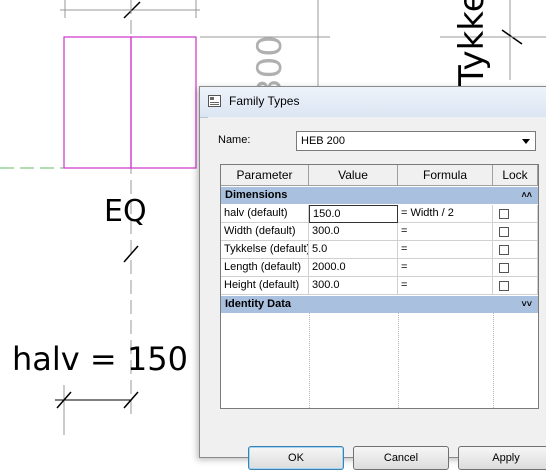 The image size is (546, 470). Describe the element at coordinates (445, 175) in the screenshot. I see `column-header-formula: Formula` at that location.